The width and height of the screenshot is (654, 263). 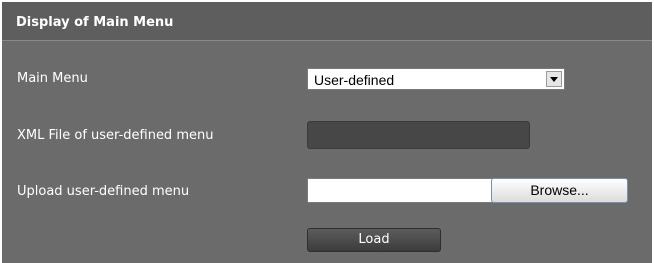 I want to click on section-title: Display of Main Menu, so click(x=95, y=22).